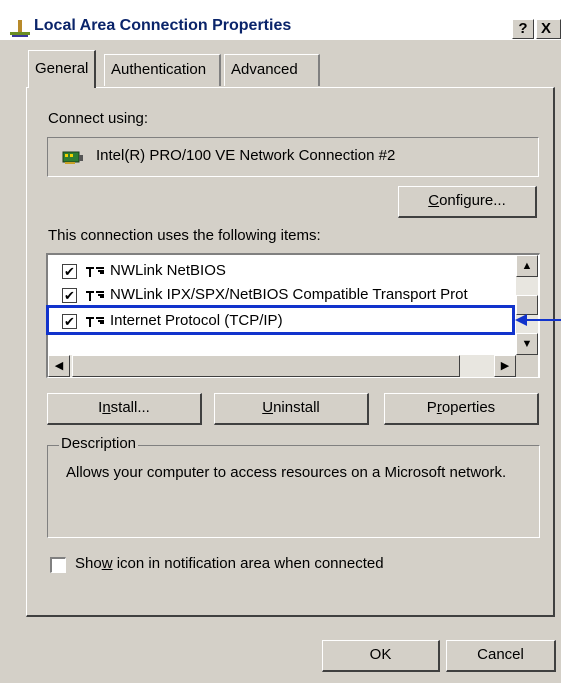 The height and width of the screenshot is (683, 561). I want to click on horizontal-scroll-thumb, so click(266, 366).